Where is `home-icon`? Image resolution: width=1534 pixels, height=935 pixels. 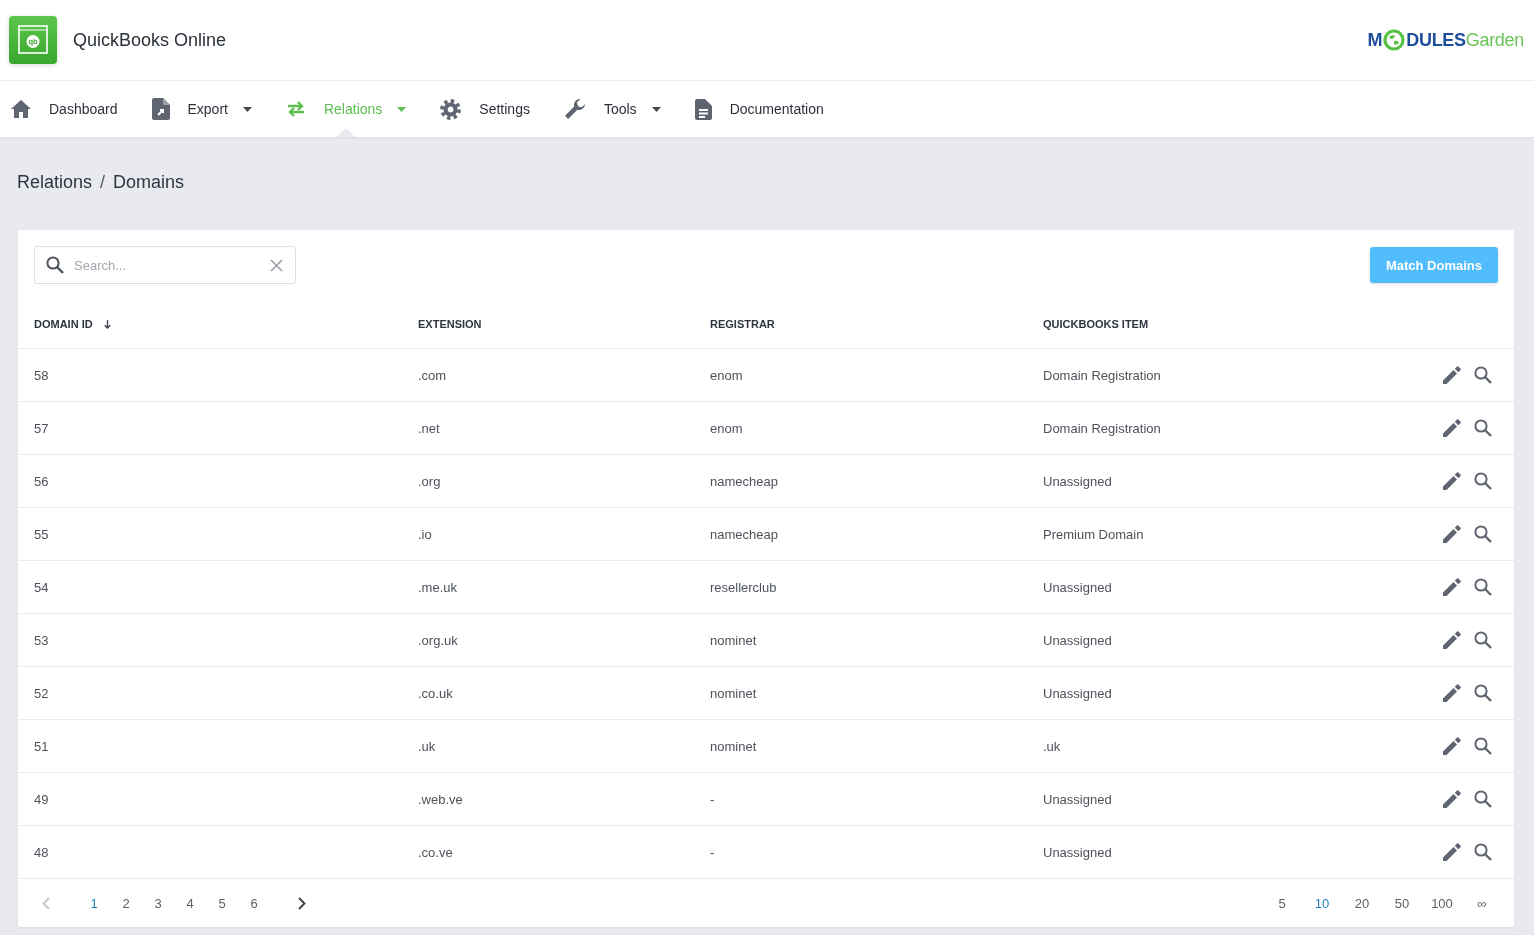 home-icon is located at coordinates (21, 109).